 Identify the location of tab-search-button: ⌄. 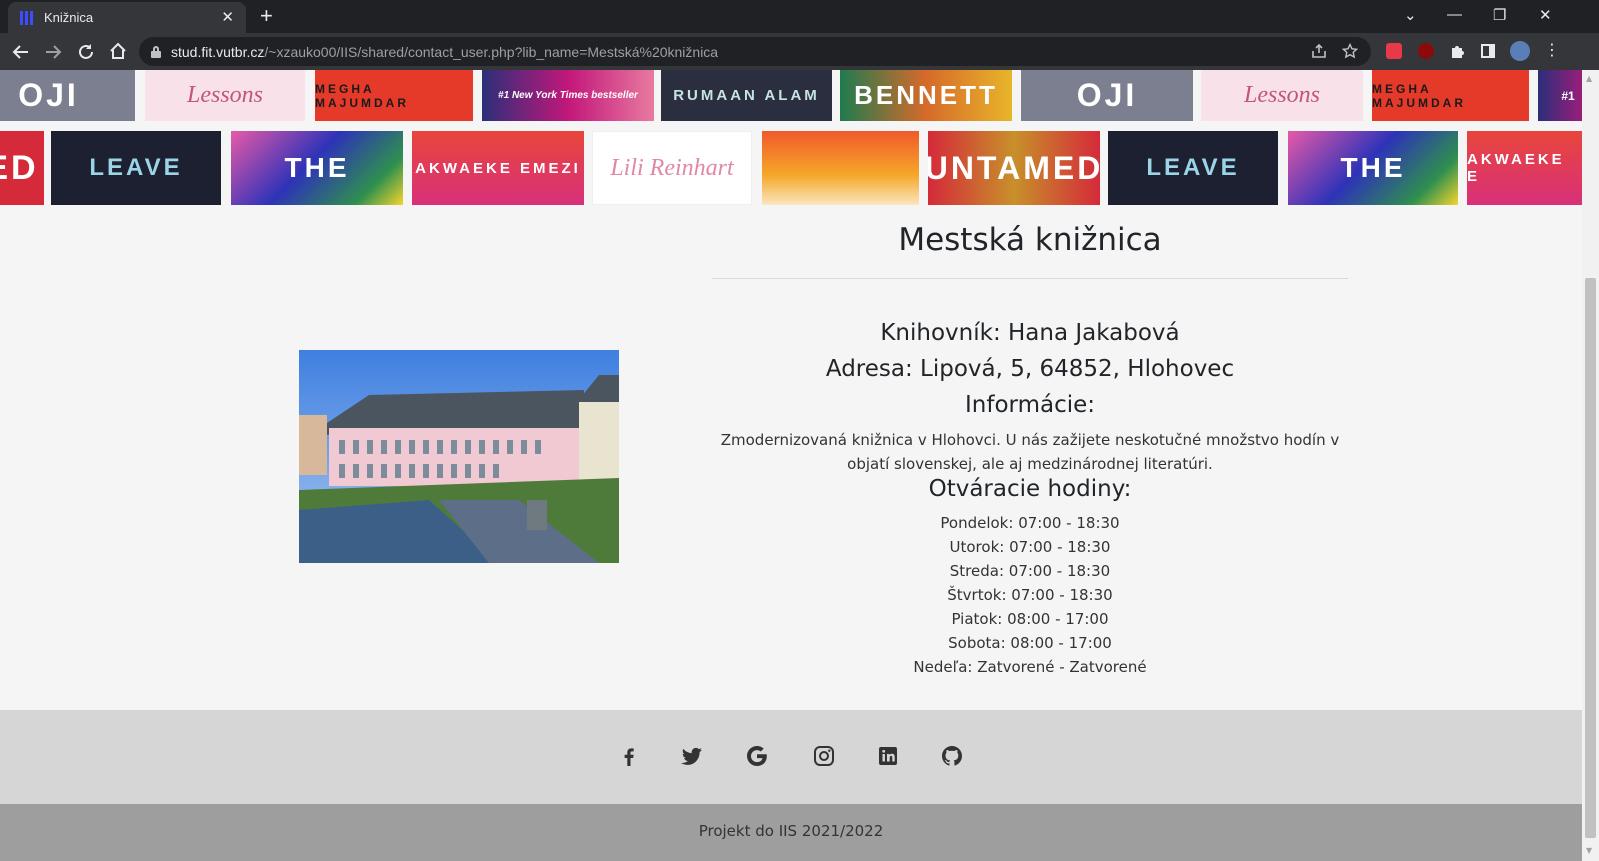
(1410, 15).